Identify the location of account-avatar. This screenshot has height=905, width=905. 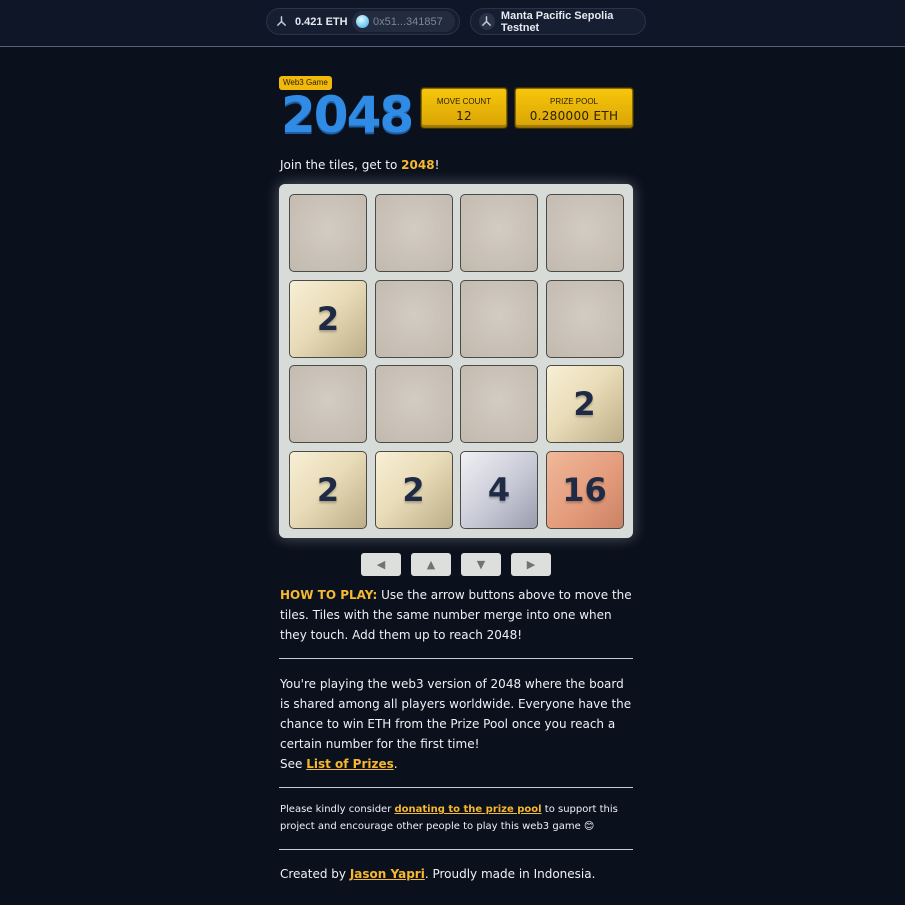
(362, 21).